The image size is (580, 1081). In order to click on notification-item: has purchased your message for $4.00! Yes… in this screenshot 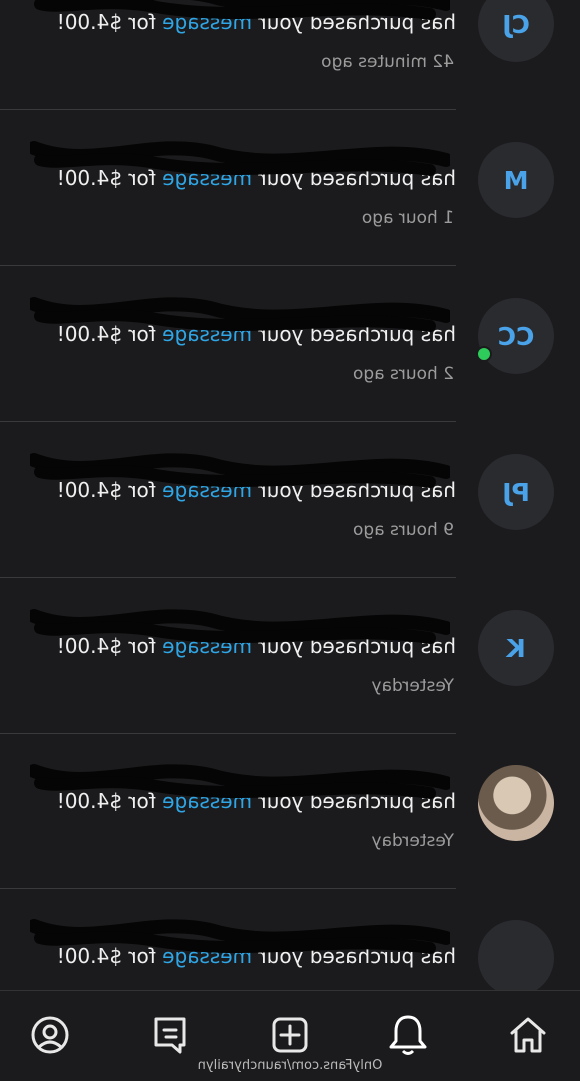, I will do `click(290, 811)`.